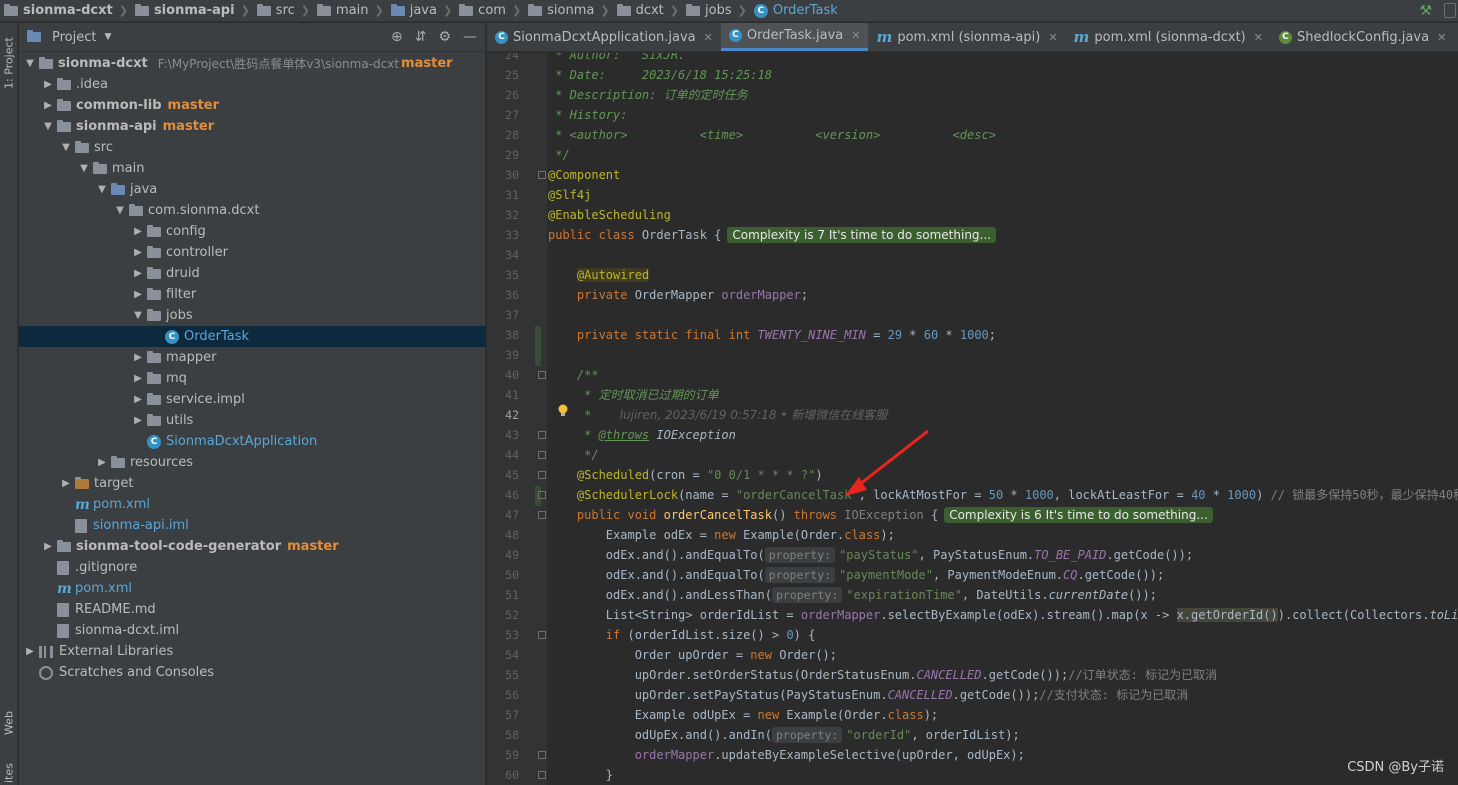 The image size is (1458, 785). I want to click on project-panel-title: Project, so click(74, 37).